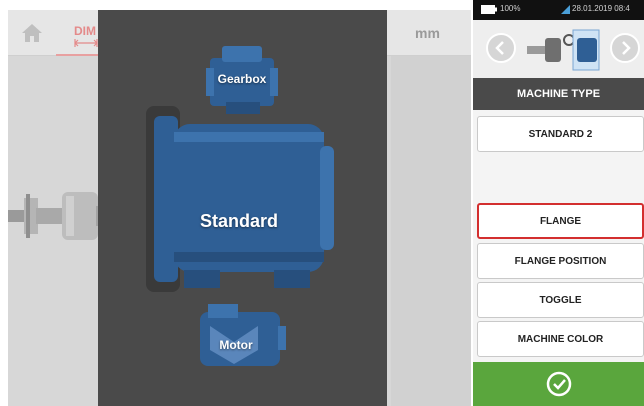 Image resolution: width=644 pixels, height=406 pixels. Describe the element at coordinates (558, 10) in the screenshot. I see `status-bar: 100% 28.01.2019 08:4` at that location.